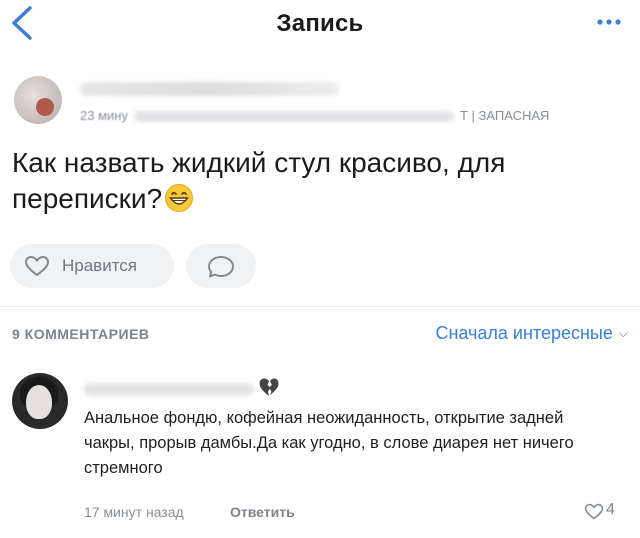 This screenshot has width=640, height=538. What do you see at coordinates (104, 115) in the screenshot?
I see `post-time: 23 мину` at bounding box center [104, 115].